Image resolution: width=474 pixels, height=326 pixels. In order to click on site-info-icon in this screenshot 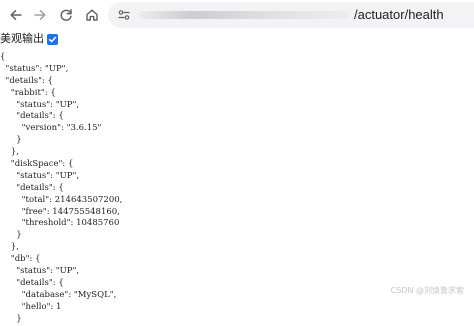, I will do `click(124, 15)`.